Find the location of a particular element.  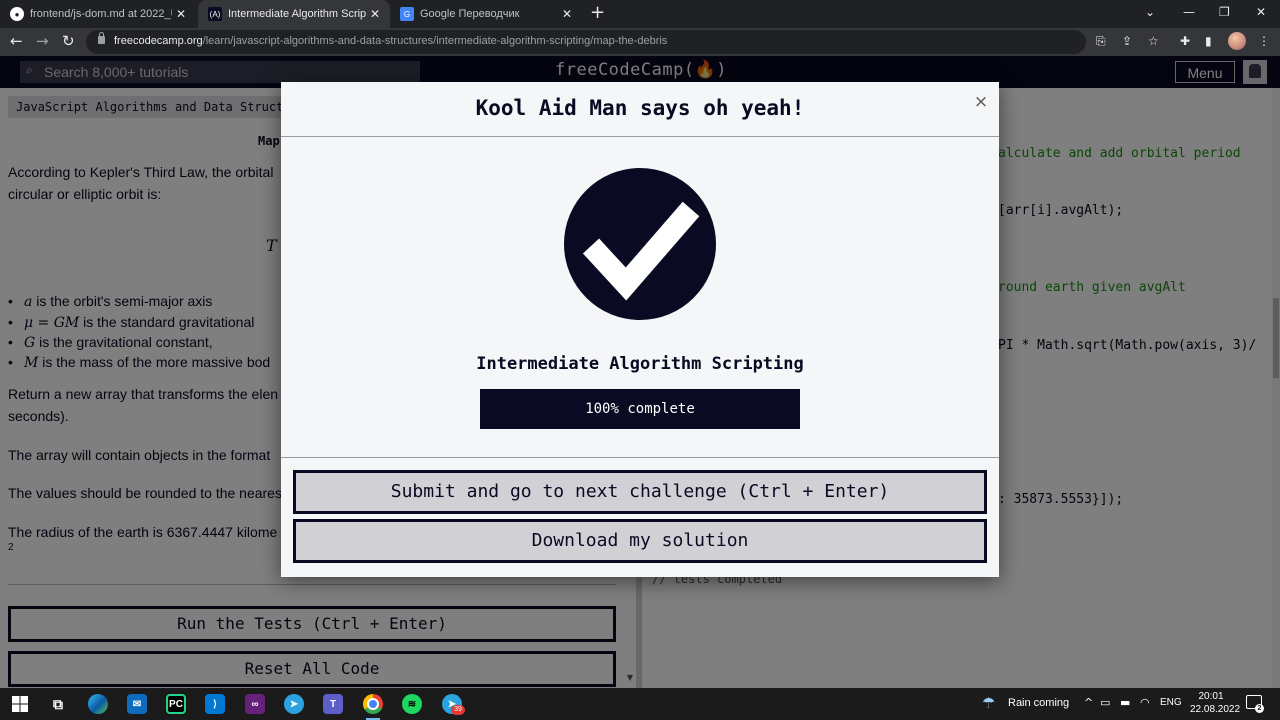

check-circle-icon is located at coordinates (640, 244).